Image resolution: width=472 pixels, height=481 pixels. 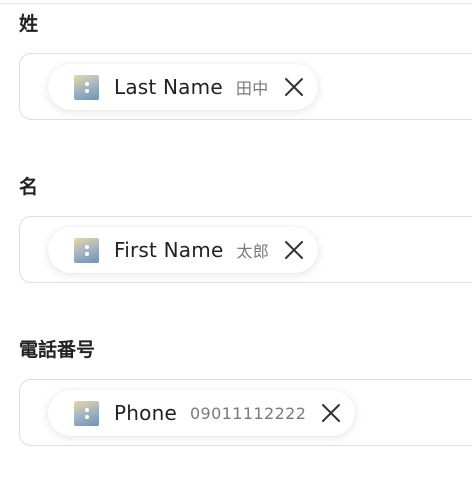 I want to click on top-divider, so click(x=236, y=3).